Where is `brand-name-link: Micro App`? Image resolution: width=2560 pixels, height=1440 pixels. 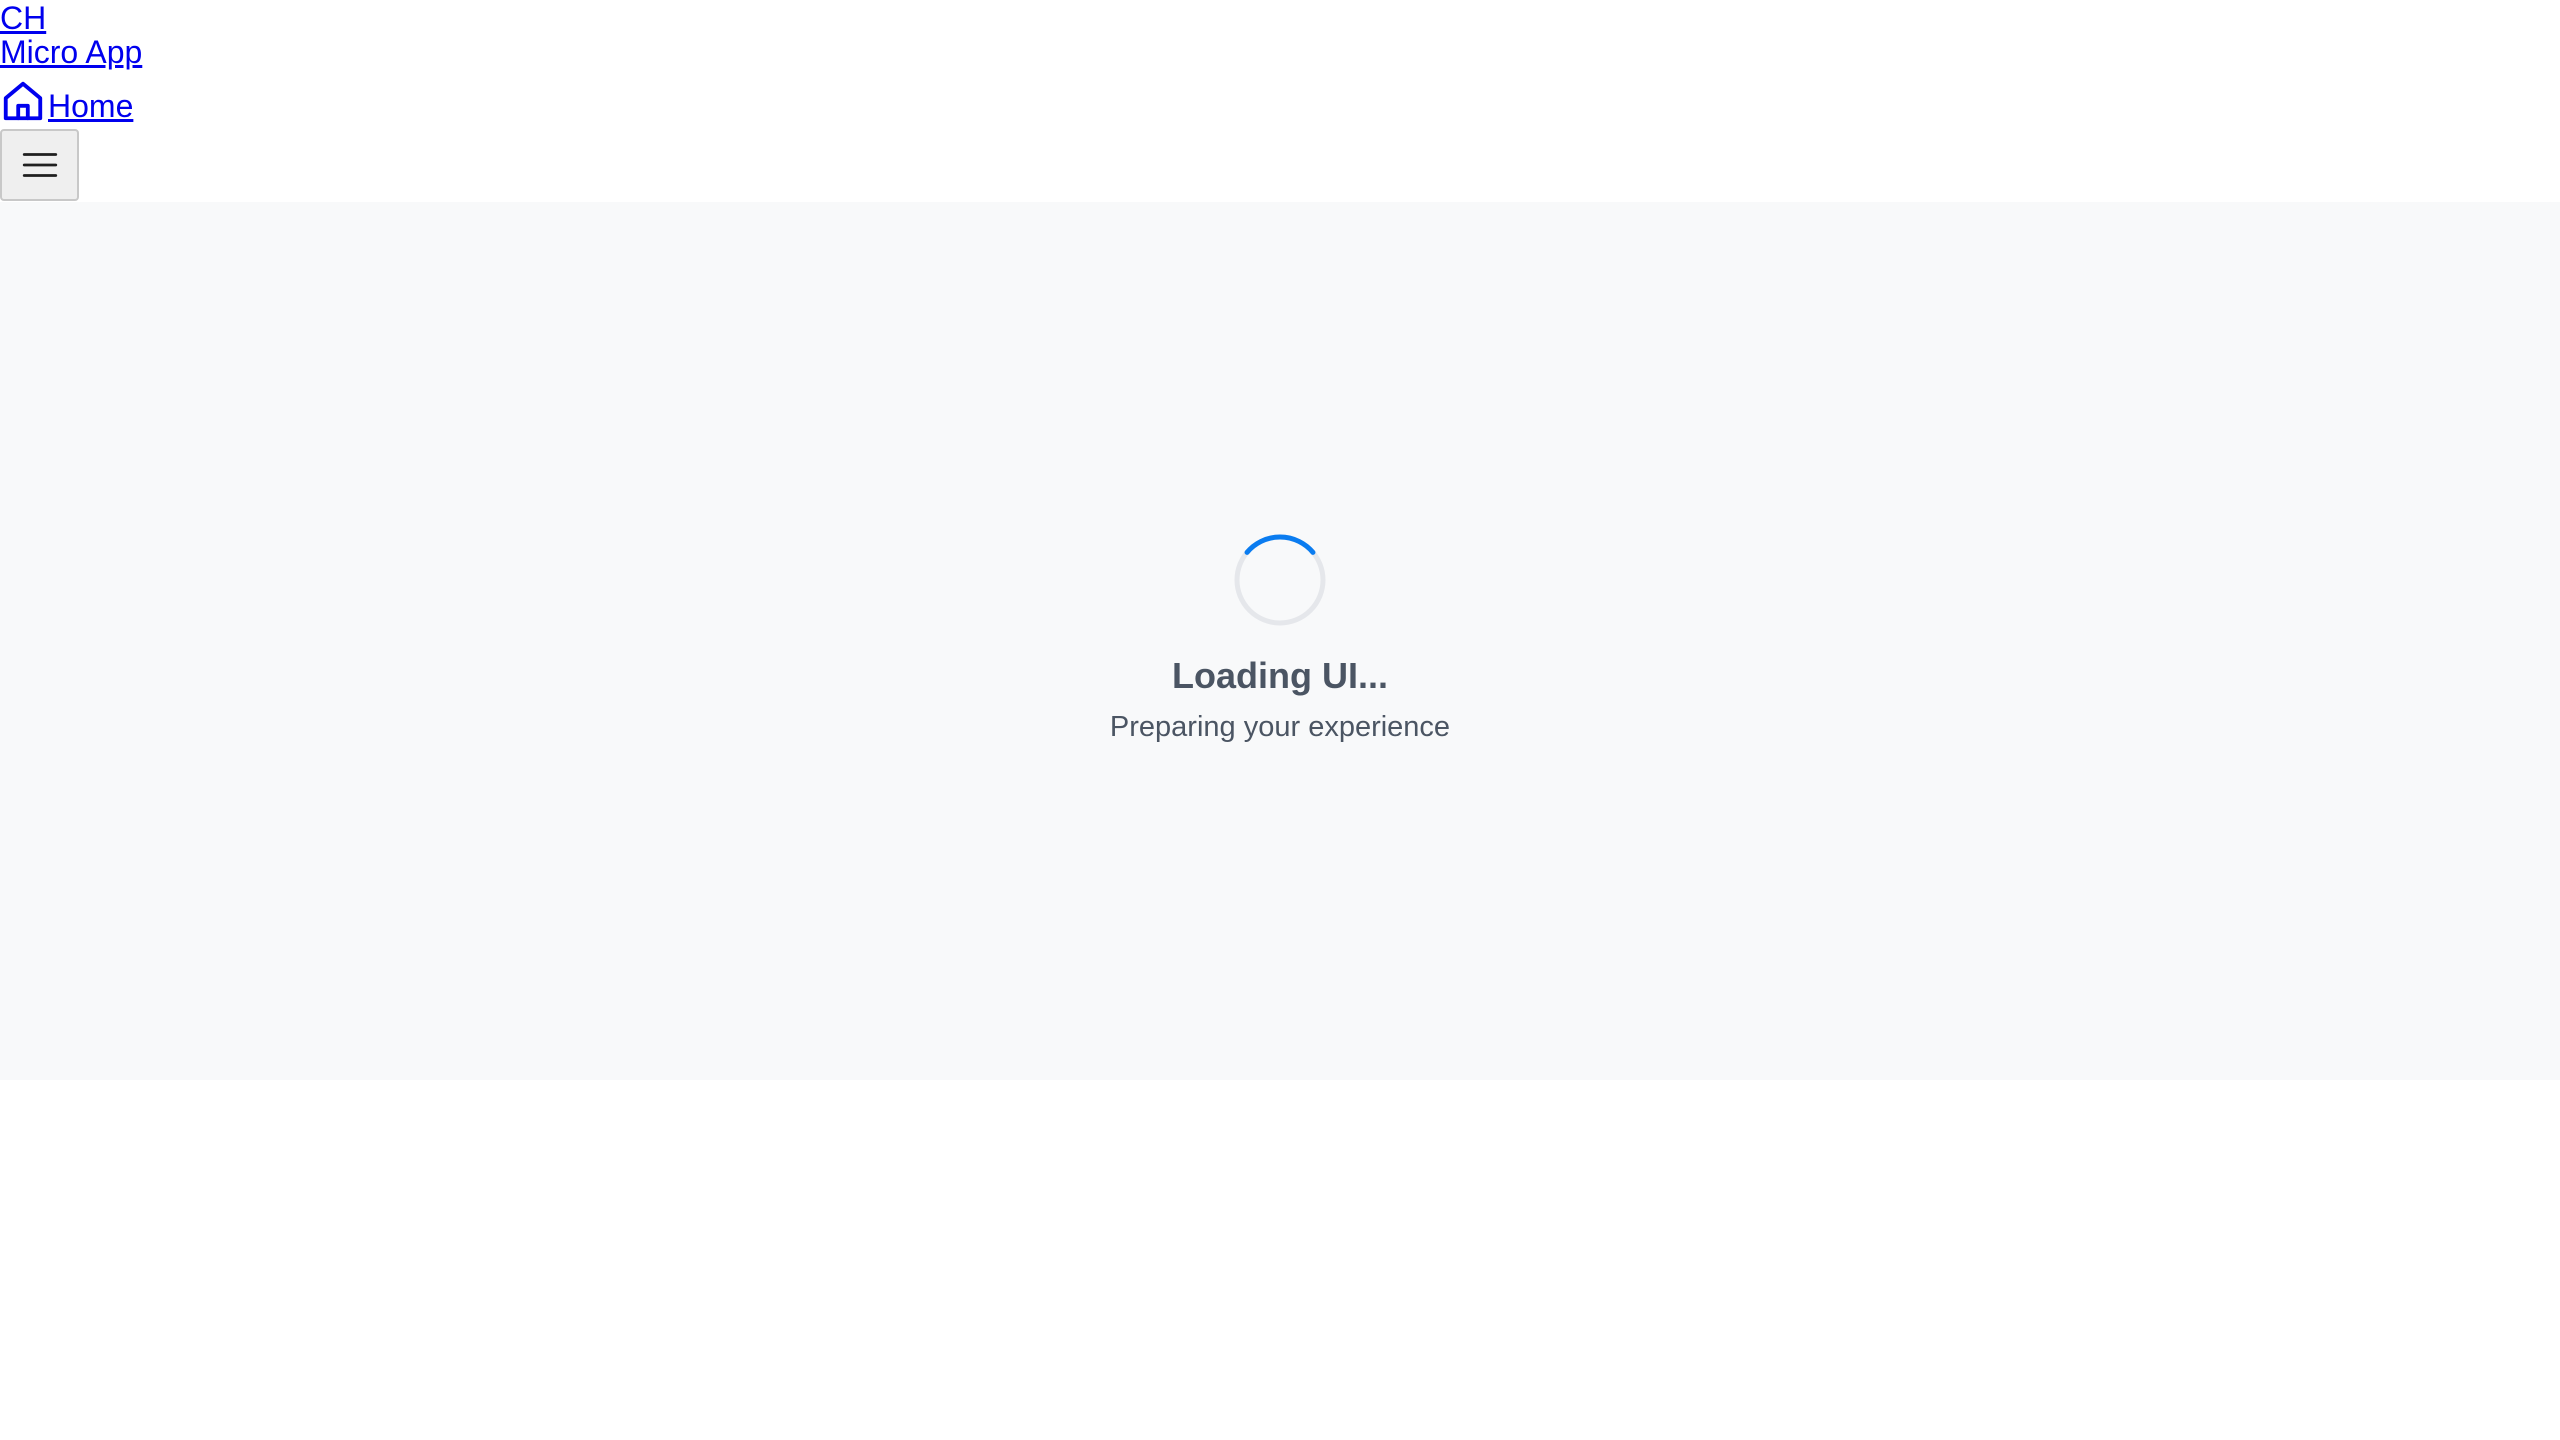 brand-name-link: Micro App is located at coordinates (71, 52).